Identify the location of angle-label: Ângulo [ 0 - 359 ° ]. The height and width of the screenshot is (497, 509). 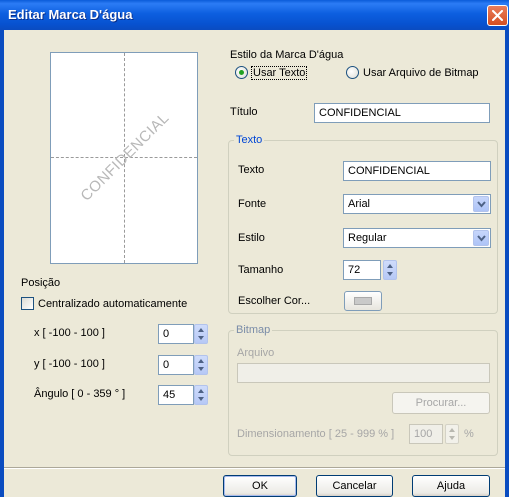
(80, 394).